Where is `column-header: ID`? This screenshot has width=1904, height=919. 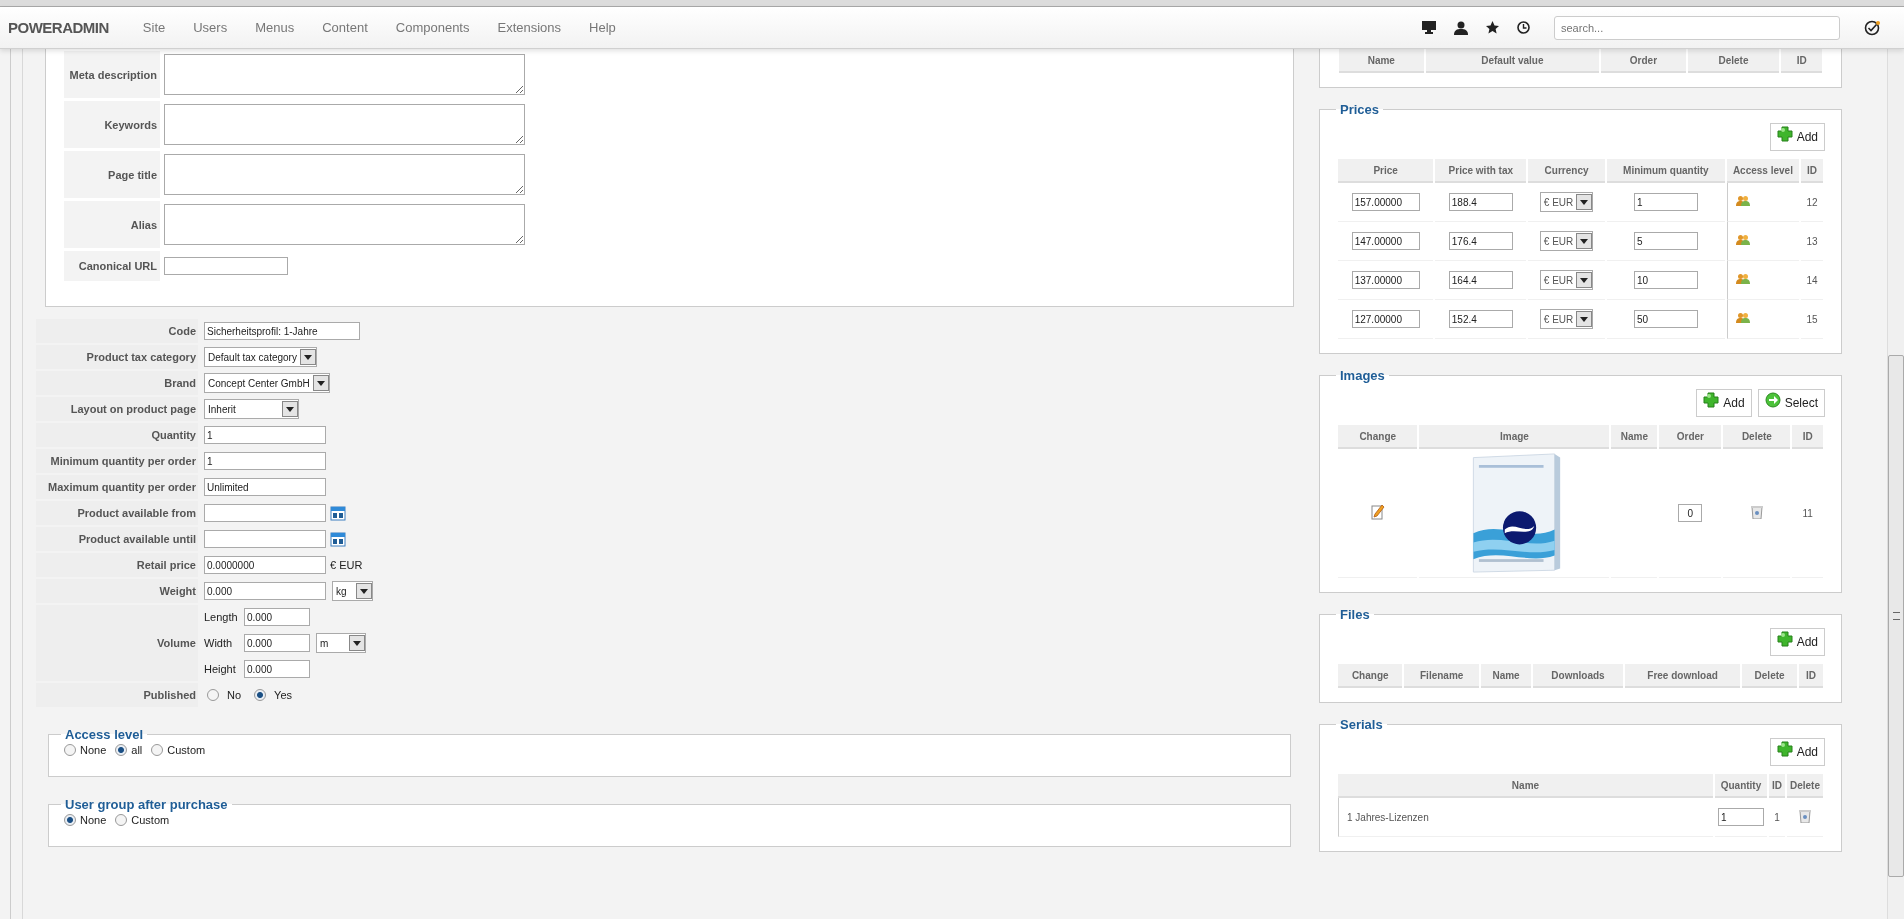 column-header: ID is located at coordinates (1810, 676).